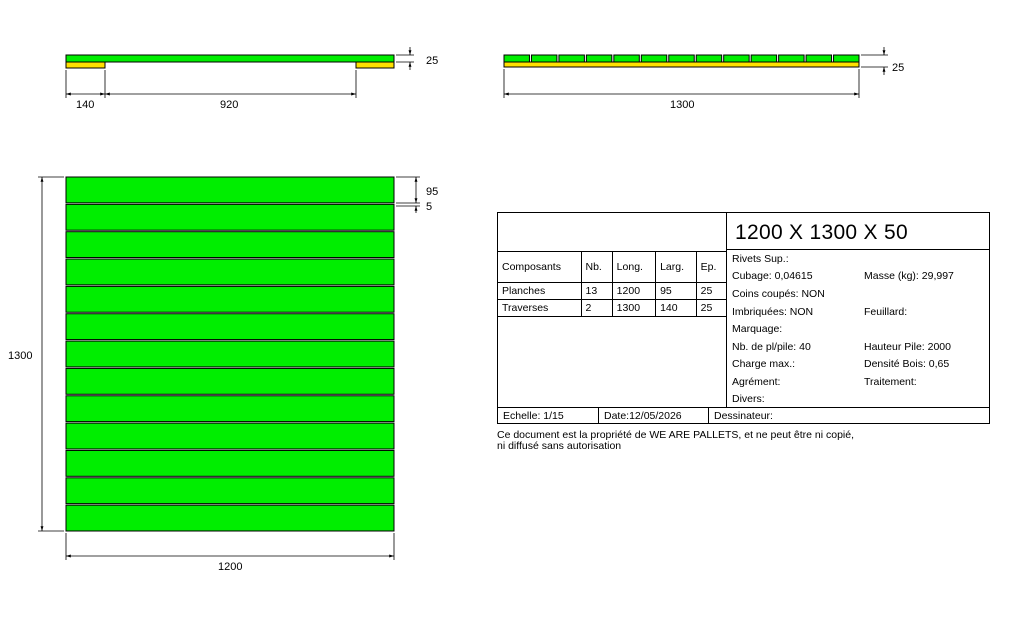  Describe the element at coordinates (596, 308) in the screenshot. I see `cell-count: 2` at that location.